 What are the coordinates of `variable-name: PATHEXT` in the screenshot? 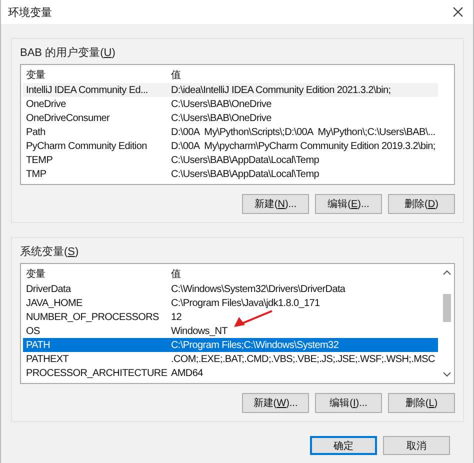 It's located at (47, 359).